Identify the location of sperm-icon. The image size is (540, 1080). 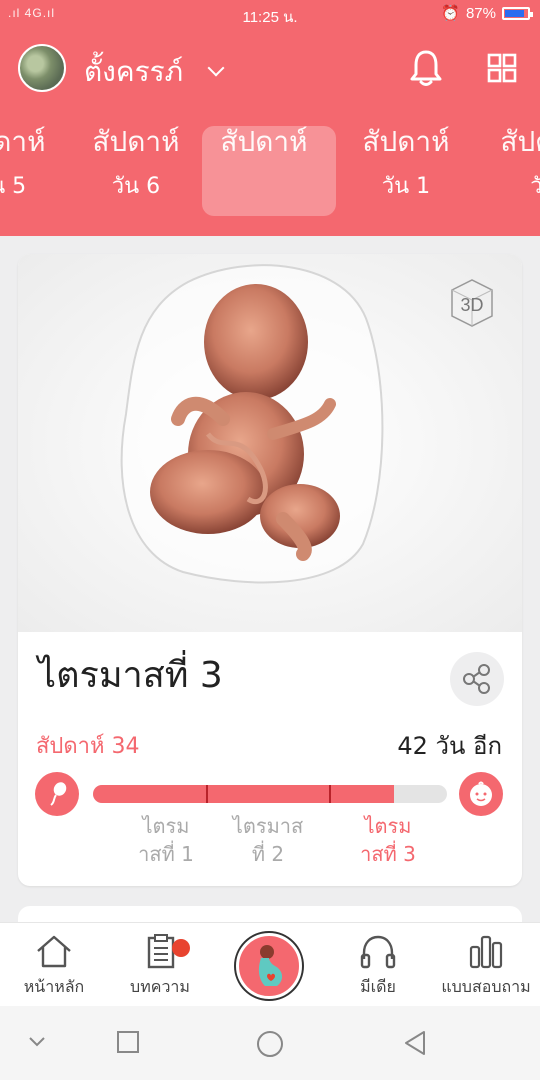
(57, 794).